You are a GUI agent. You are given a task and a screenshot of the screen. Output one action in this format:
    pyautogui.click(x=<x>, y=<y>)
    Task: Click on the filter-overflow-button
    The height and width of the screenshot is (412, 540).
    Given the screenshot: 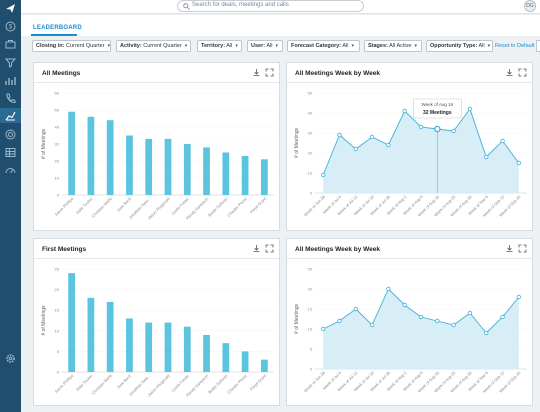 What is the action you would take?
    pyautogui.click(x=538, y=46)
    